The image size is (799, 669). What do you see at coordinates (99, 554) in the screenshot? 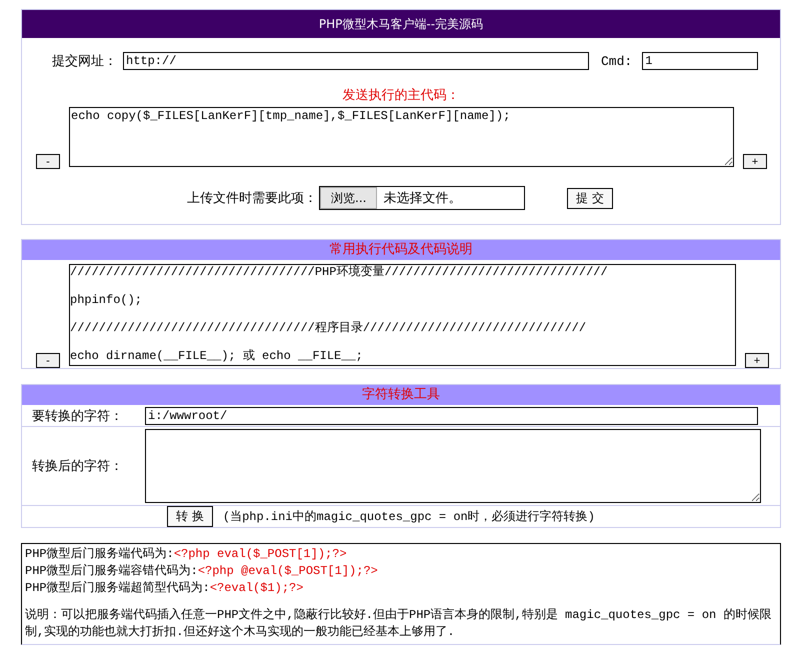
I see `code-label: PHP微型后门服务端代码为:` at bounding box center [99, 554].